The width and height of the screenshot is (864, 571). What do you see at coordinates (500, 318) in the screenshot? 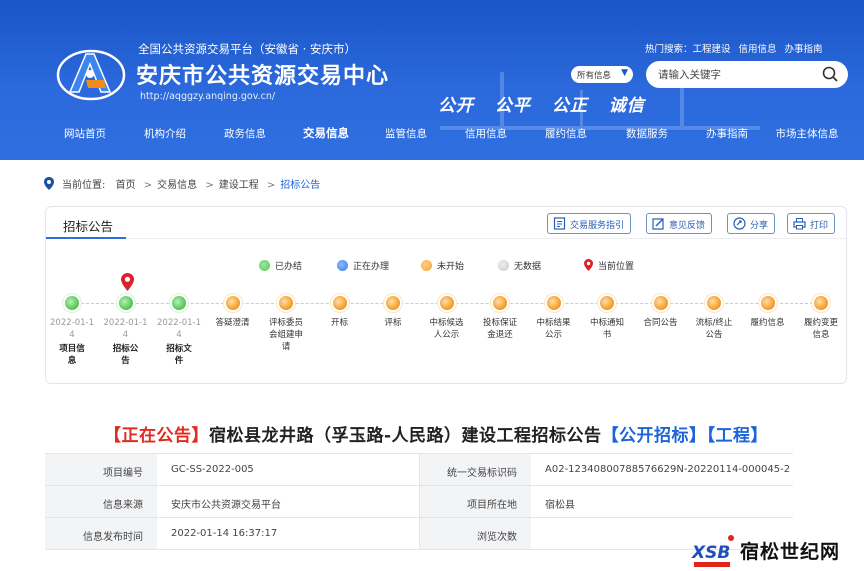
I see `process-step: 投标保证金退还` at bounding box center [500, 318].